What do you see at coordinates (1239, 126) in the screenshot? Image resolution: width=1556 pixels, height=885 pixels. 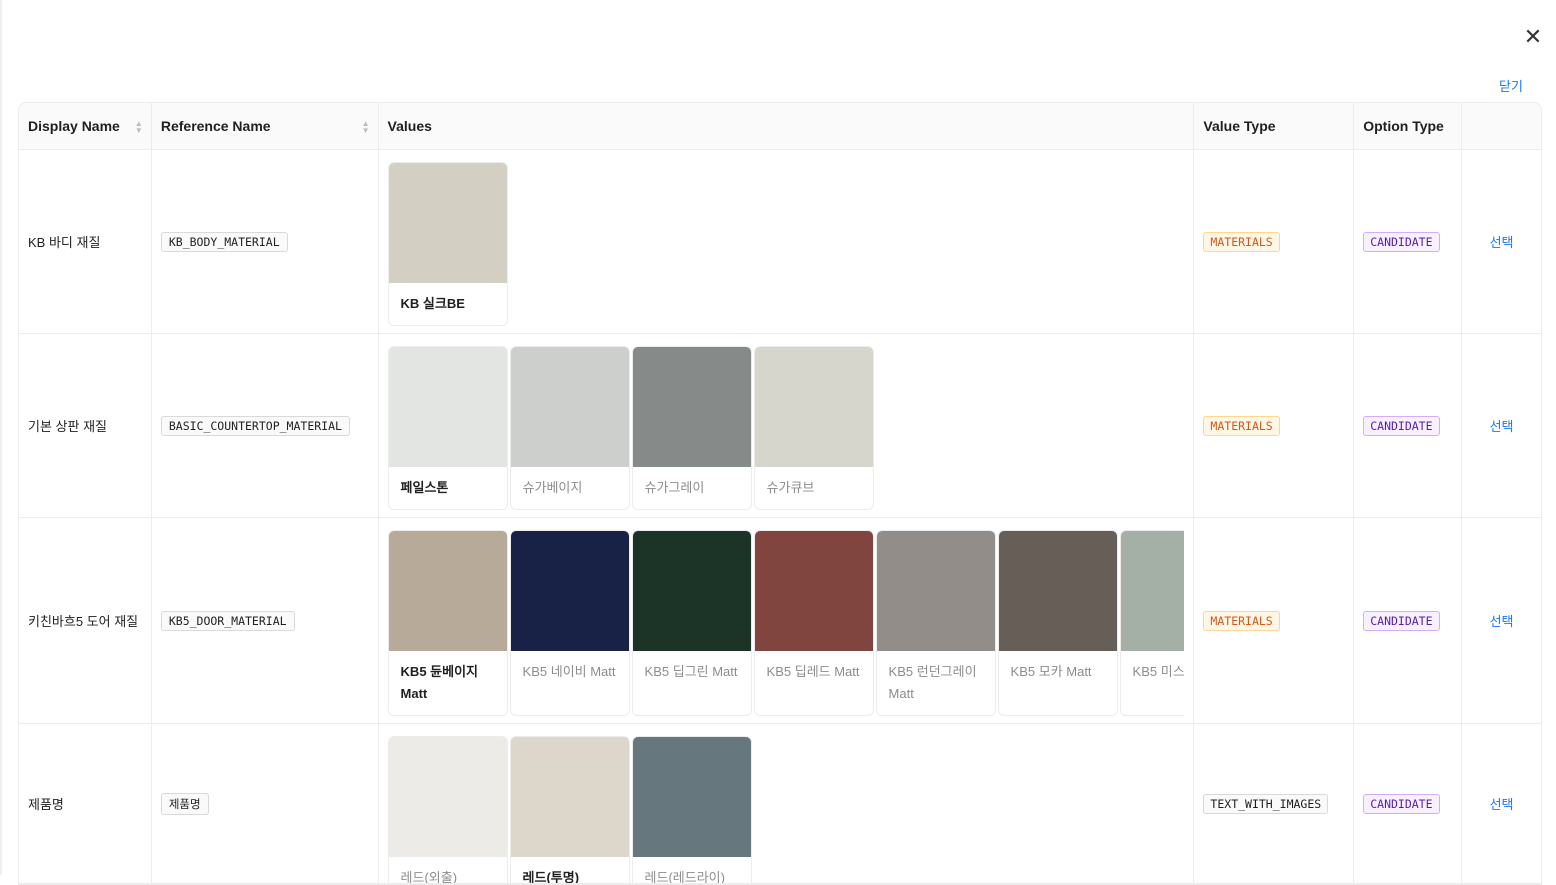 I see `header-label: Value Type` at bounding box center [1239, 126].